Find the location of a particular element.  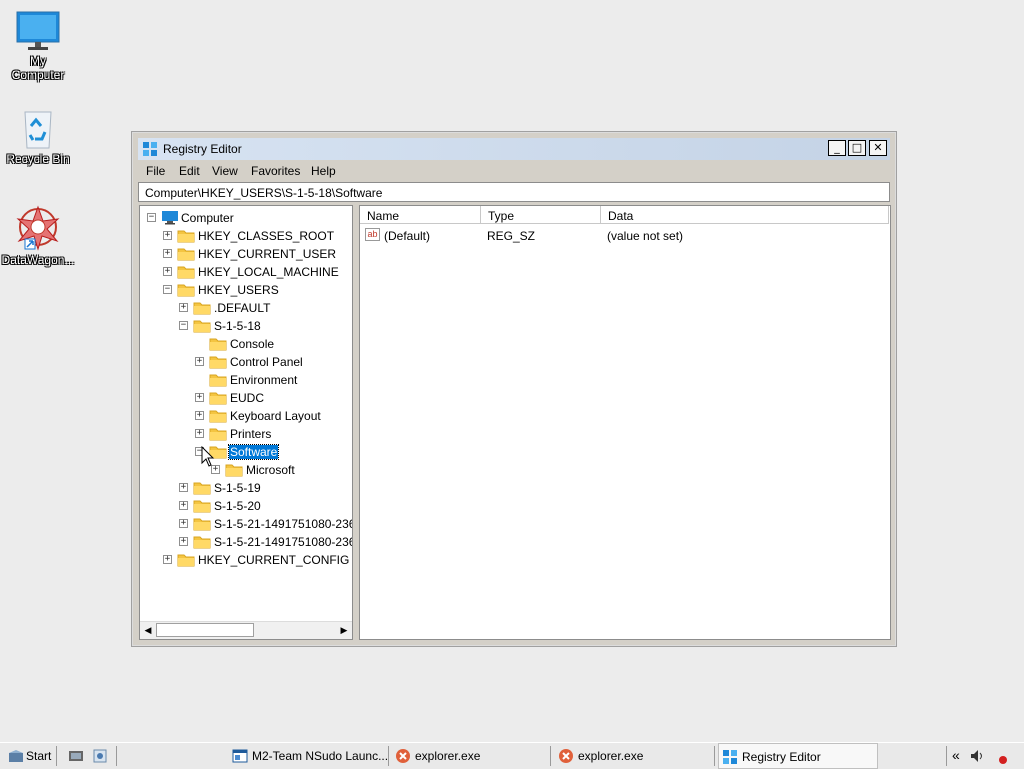

address-bar: Computer\HKEY_USERS\S-1-5-18\Software is located at coordinates (514, 192).